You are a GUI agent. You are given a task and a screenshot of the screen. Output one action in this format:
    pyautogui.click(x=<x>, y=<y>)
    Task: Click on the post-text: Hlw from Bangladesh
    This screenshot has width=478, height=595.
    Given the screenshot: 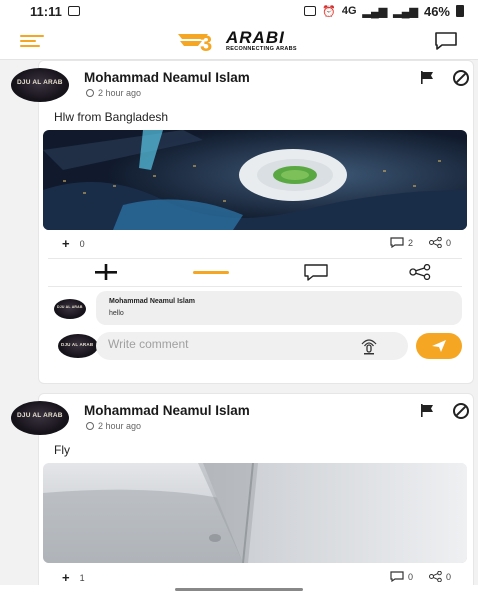 What is the action you would take?
    pyautogui.click(x=111, y=117)
    